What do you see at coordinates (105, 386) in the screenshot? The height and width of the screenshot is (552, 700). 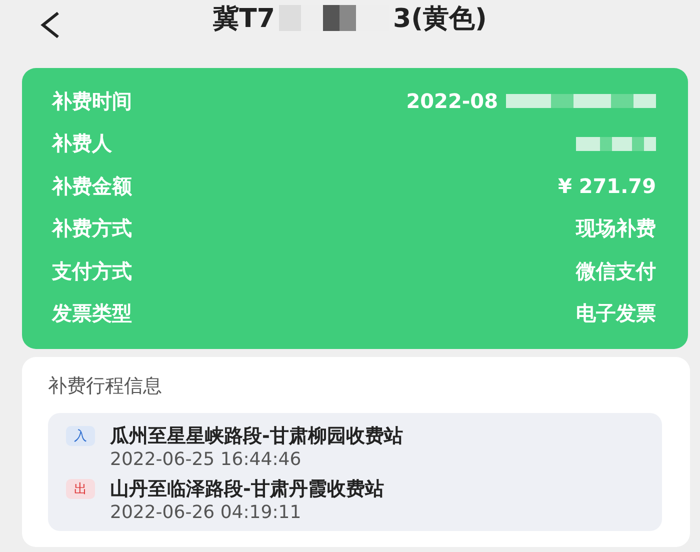 I see `section-title: 补费行程信息` at bounding box center [105, 386].